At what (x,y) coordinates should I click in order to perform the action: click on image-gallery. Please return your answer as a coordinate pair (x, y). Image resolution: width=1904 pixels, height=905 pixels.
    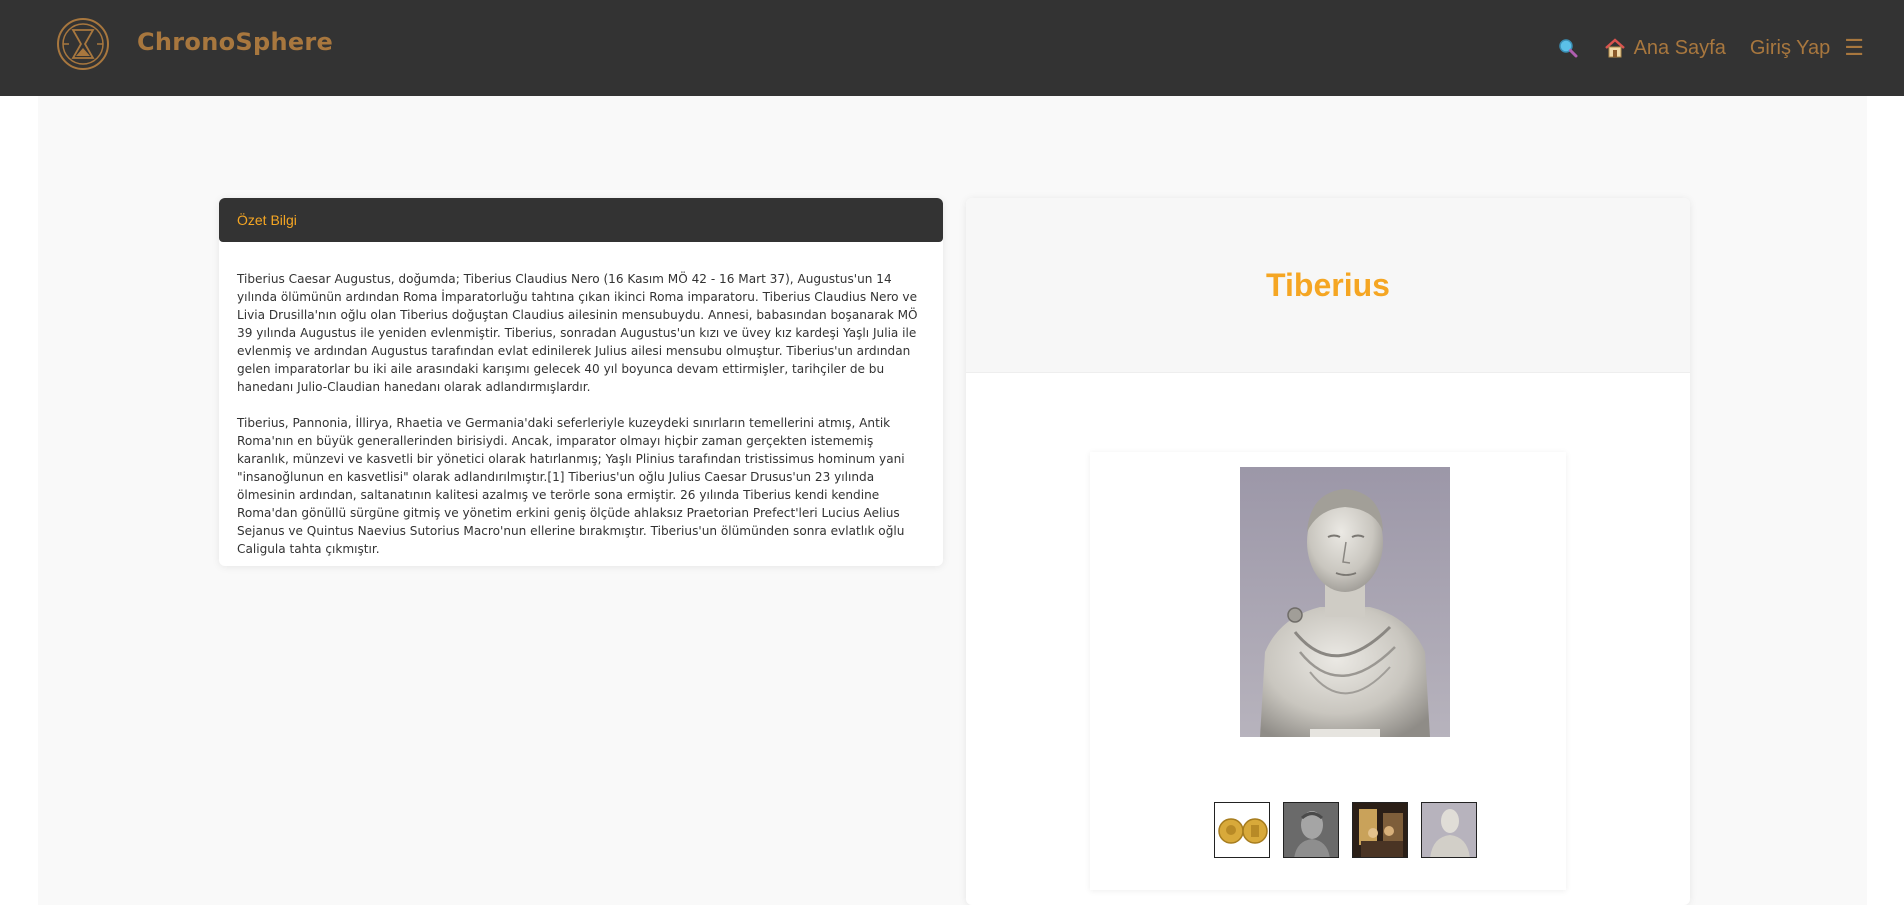
    Looking at the image, I should click on (1328, 671).